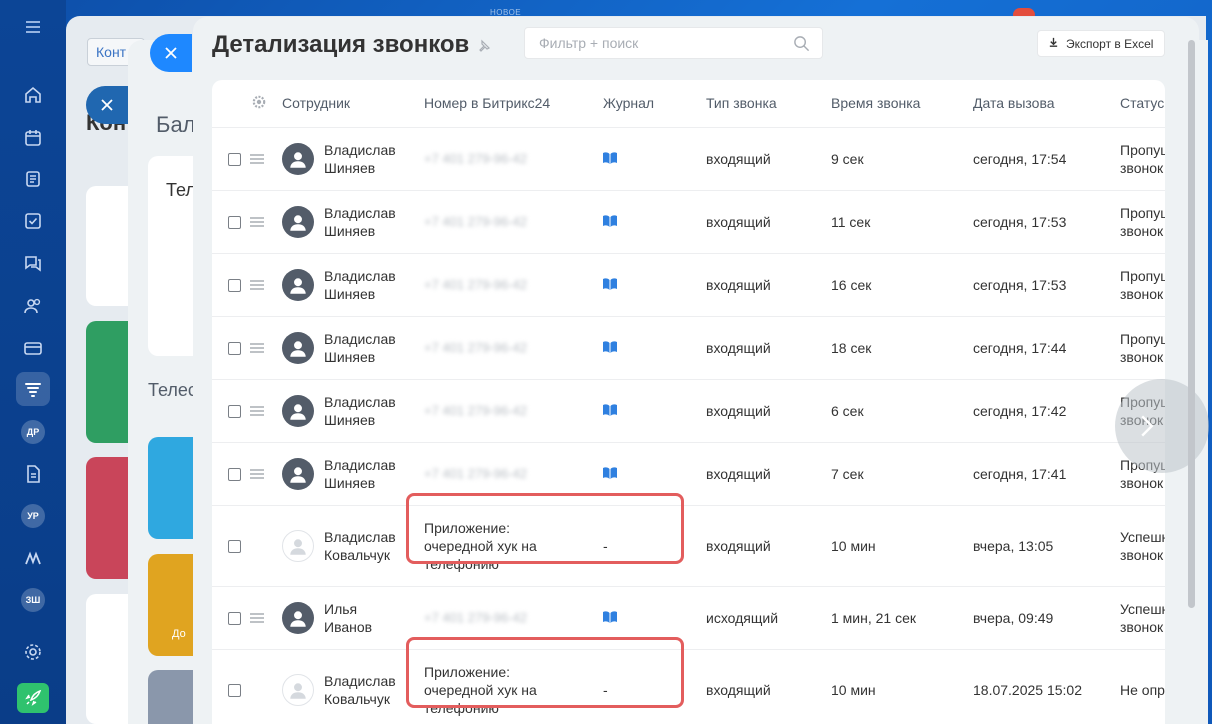  Describe the element at coordinates (902, 104) in the screenshot. I see `column-header: Время звонка` at that location.